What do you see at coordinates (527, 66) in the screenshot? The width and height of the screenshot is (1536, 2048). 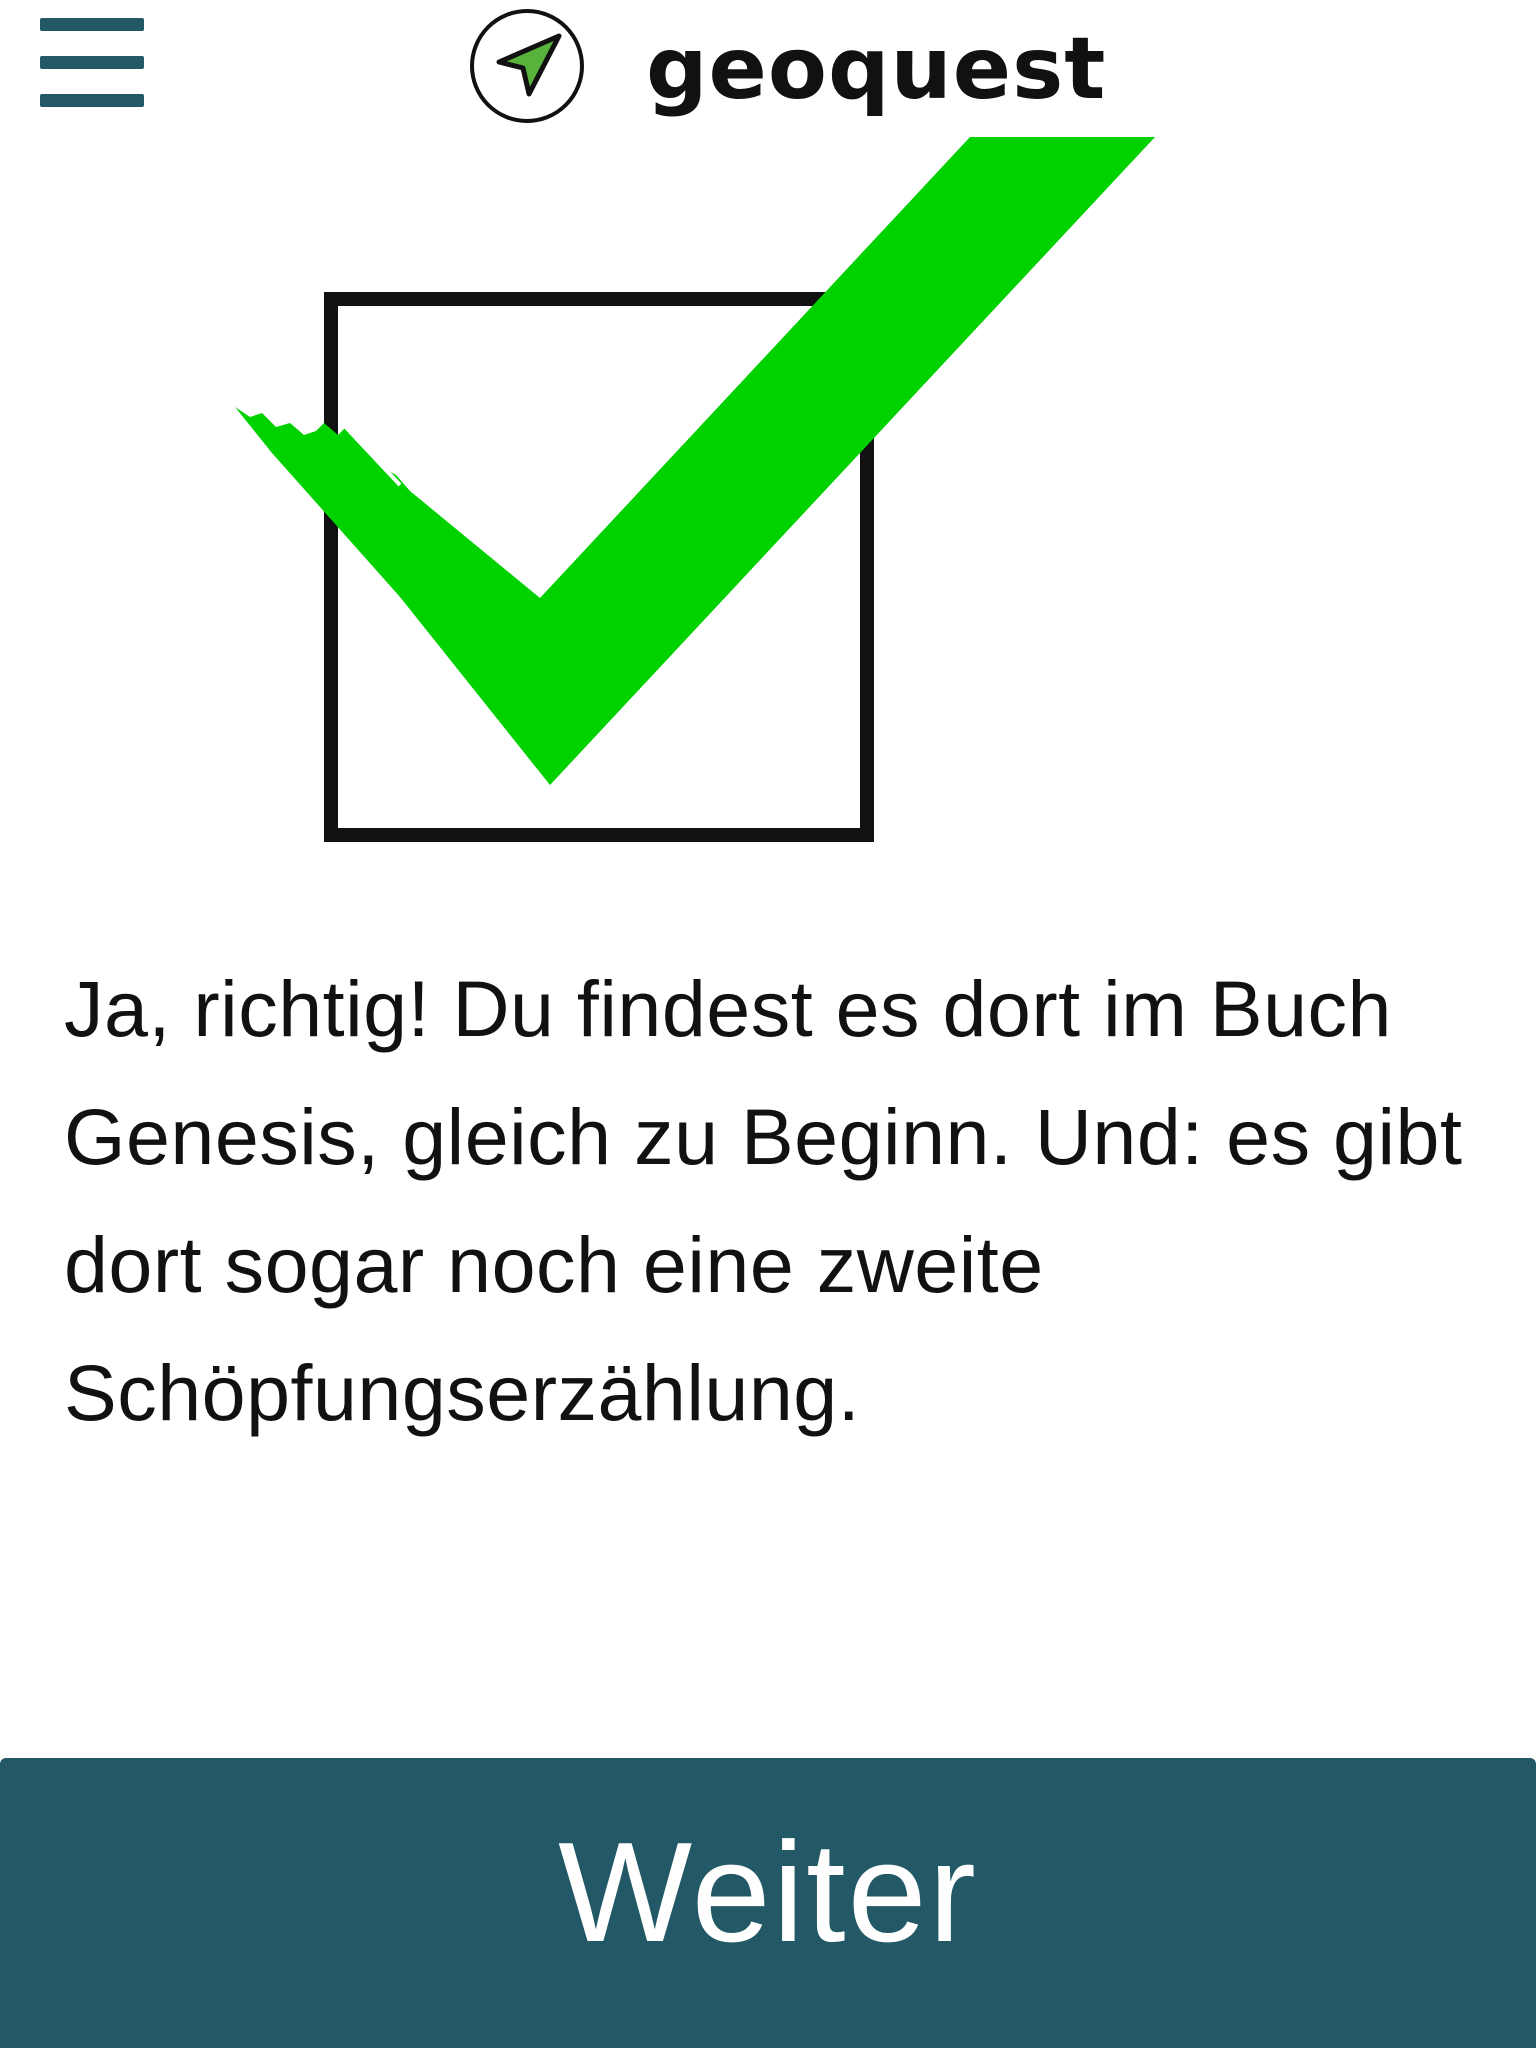 I see `navigation-arrow-icon` at bounding box center [527, 66].